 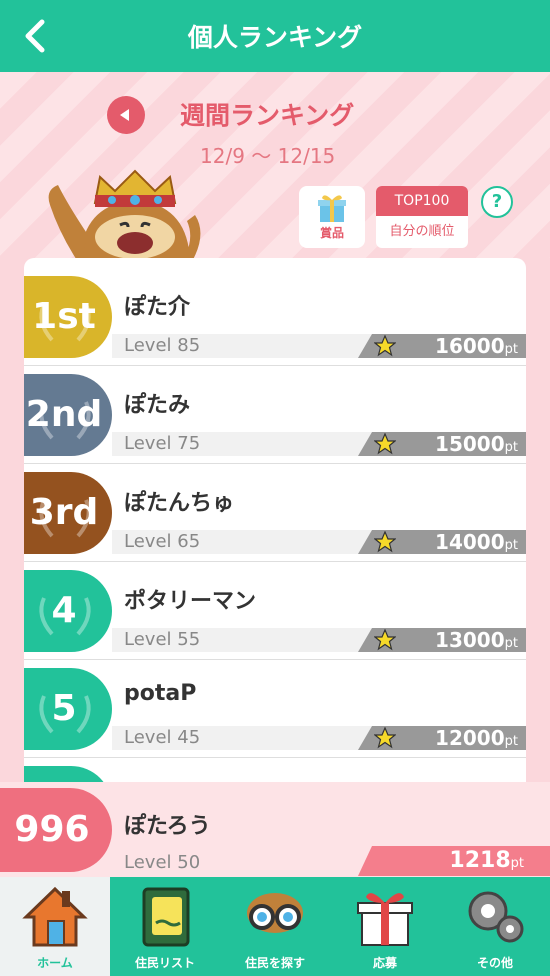 I want to click on help-button: ?, so click(x=497, y=202).